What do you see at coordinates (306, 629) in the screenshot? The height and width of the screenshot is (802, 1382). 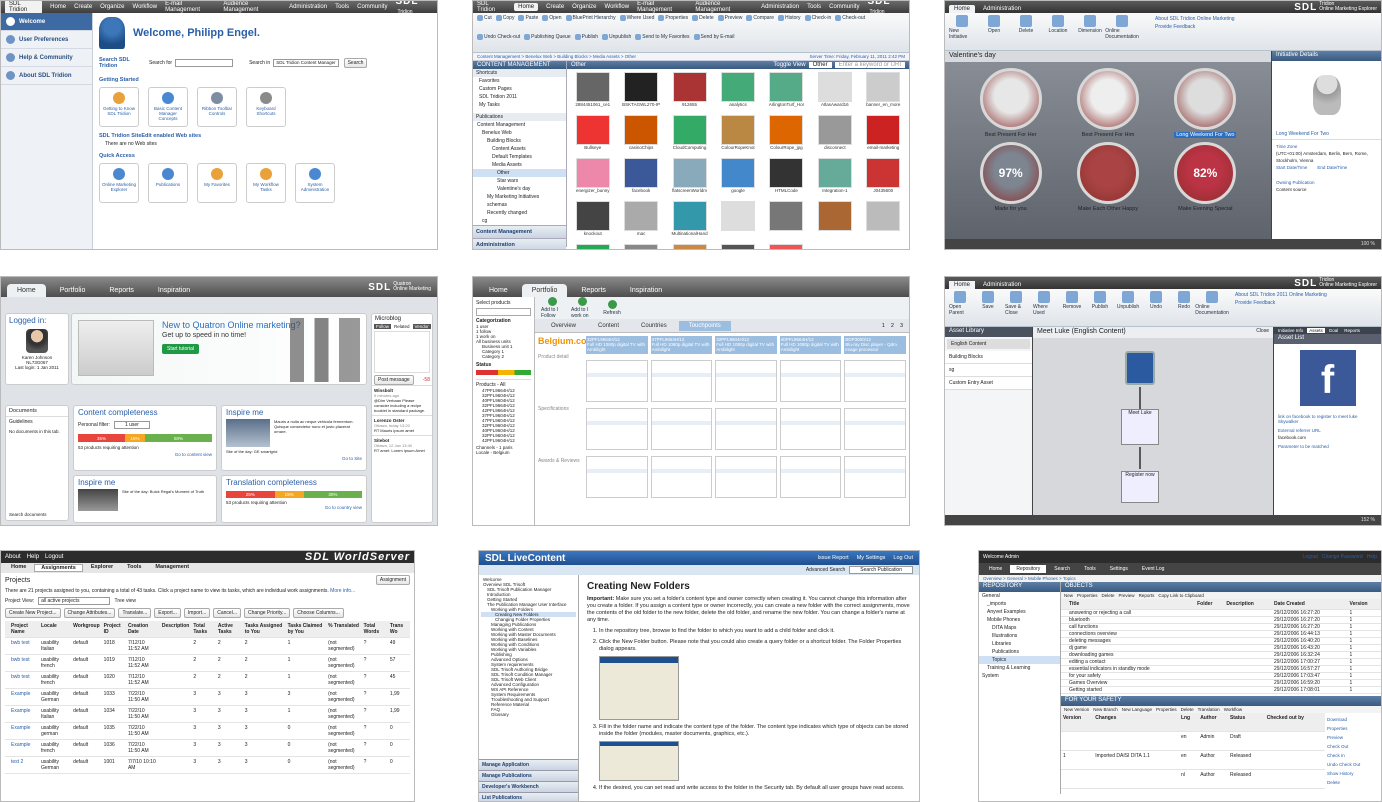 I see `column-header: Tasks Claimed by You` at bounding box center [306, 629].